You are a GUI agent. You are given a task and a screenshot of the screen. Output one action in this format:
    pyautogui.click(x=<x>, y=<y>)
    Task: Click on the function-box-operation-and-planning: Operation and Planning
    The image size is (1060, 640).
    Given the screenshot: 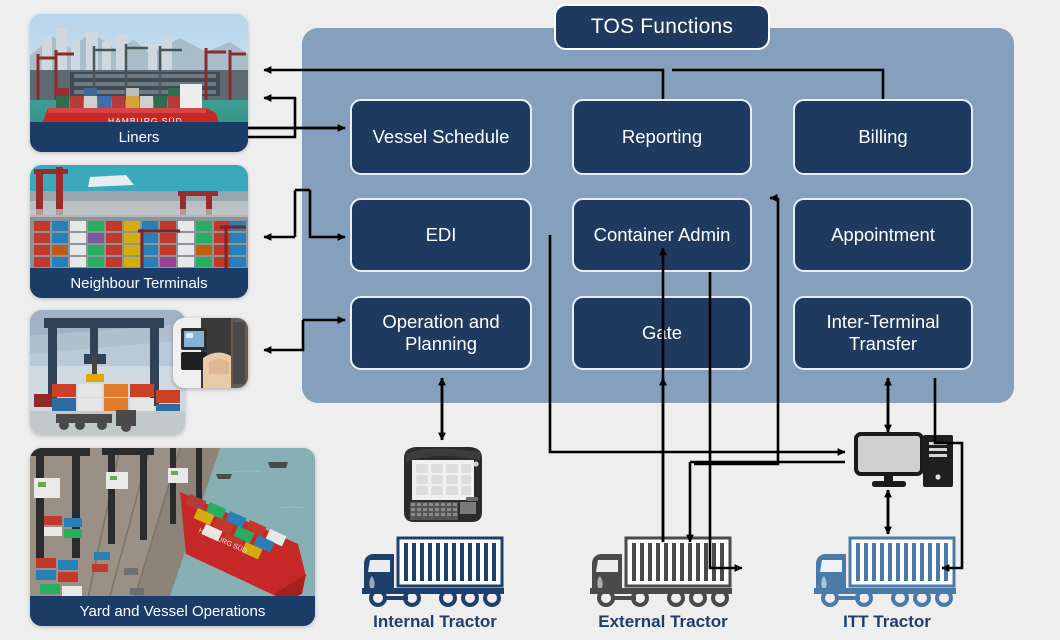 What is the action you would take?
    pyautogui.click(x=441, y=333)
    